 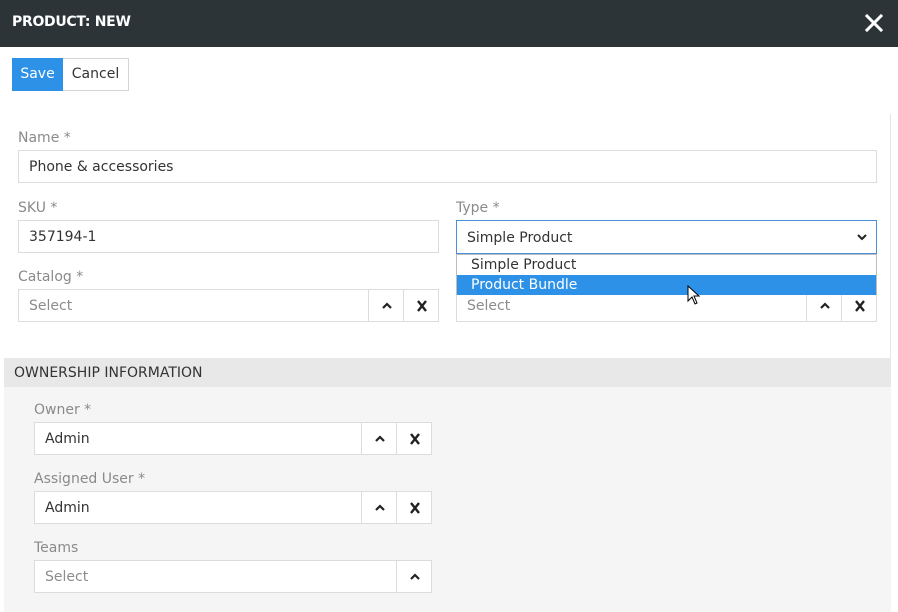 What do you see at coordinates (862, 239) in the screenshot?
I see `chevron-down-icon` at bounding box center [862, 239].